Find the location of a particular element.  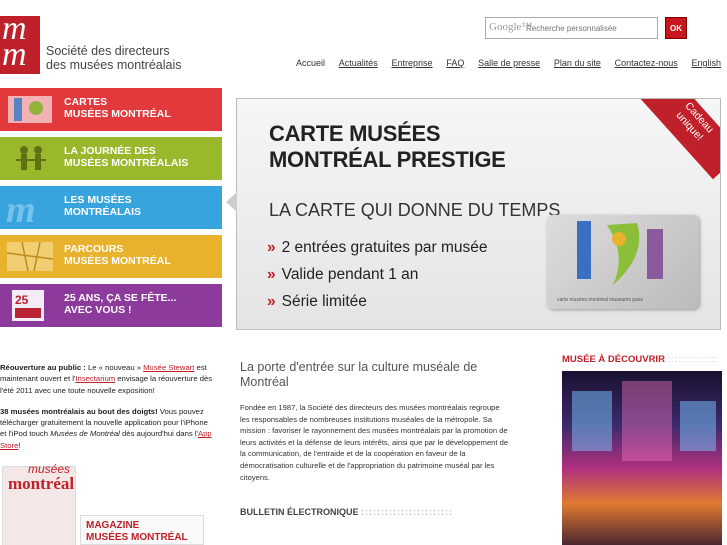

menu-cartes: CARTES MUSÉES MONTRÉAL is located at coordinates (111, 109).